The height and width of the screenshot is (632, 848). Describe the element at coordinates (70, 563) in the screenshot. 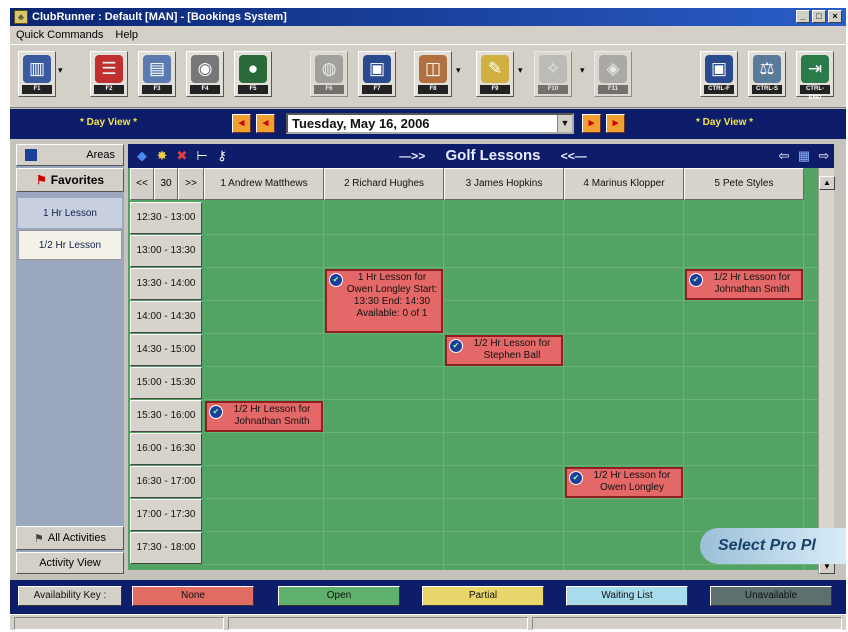

I see `activity-view-button: Activity View` at that location.